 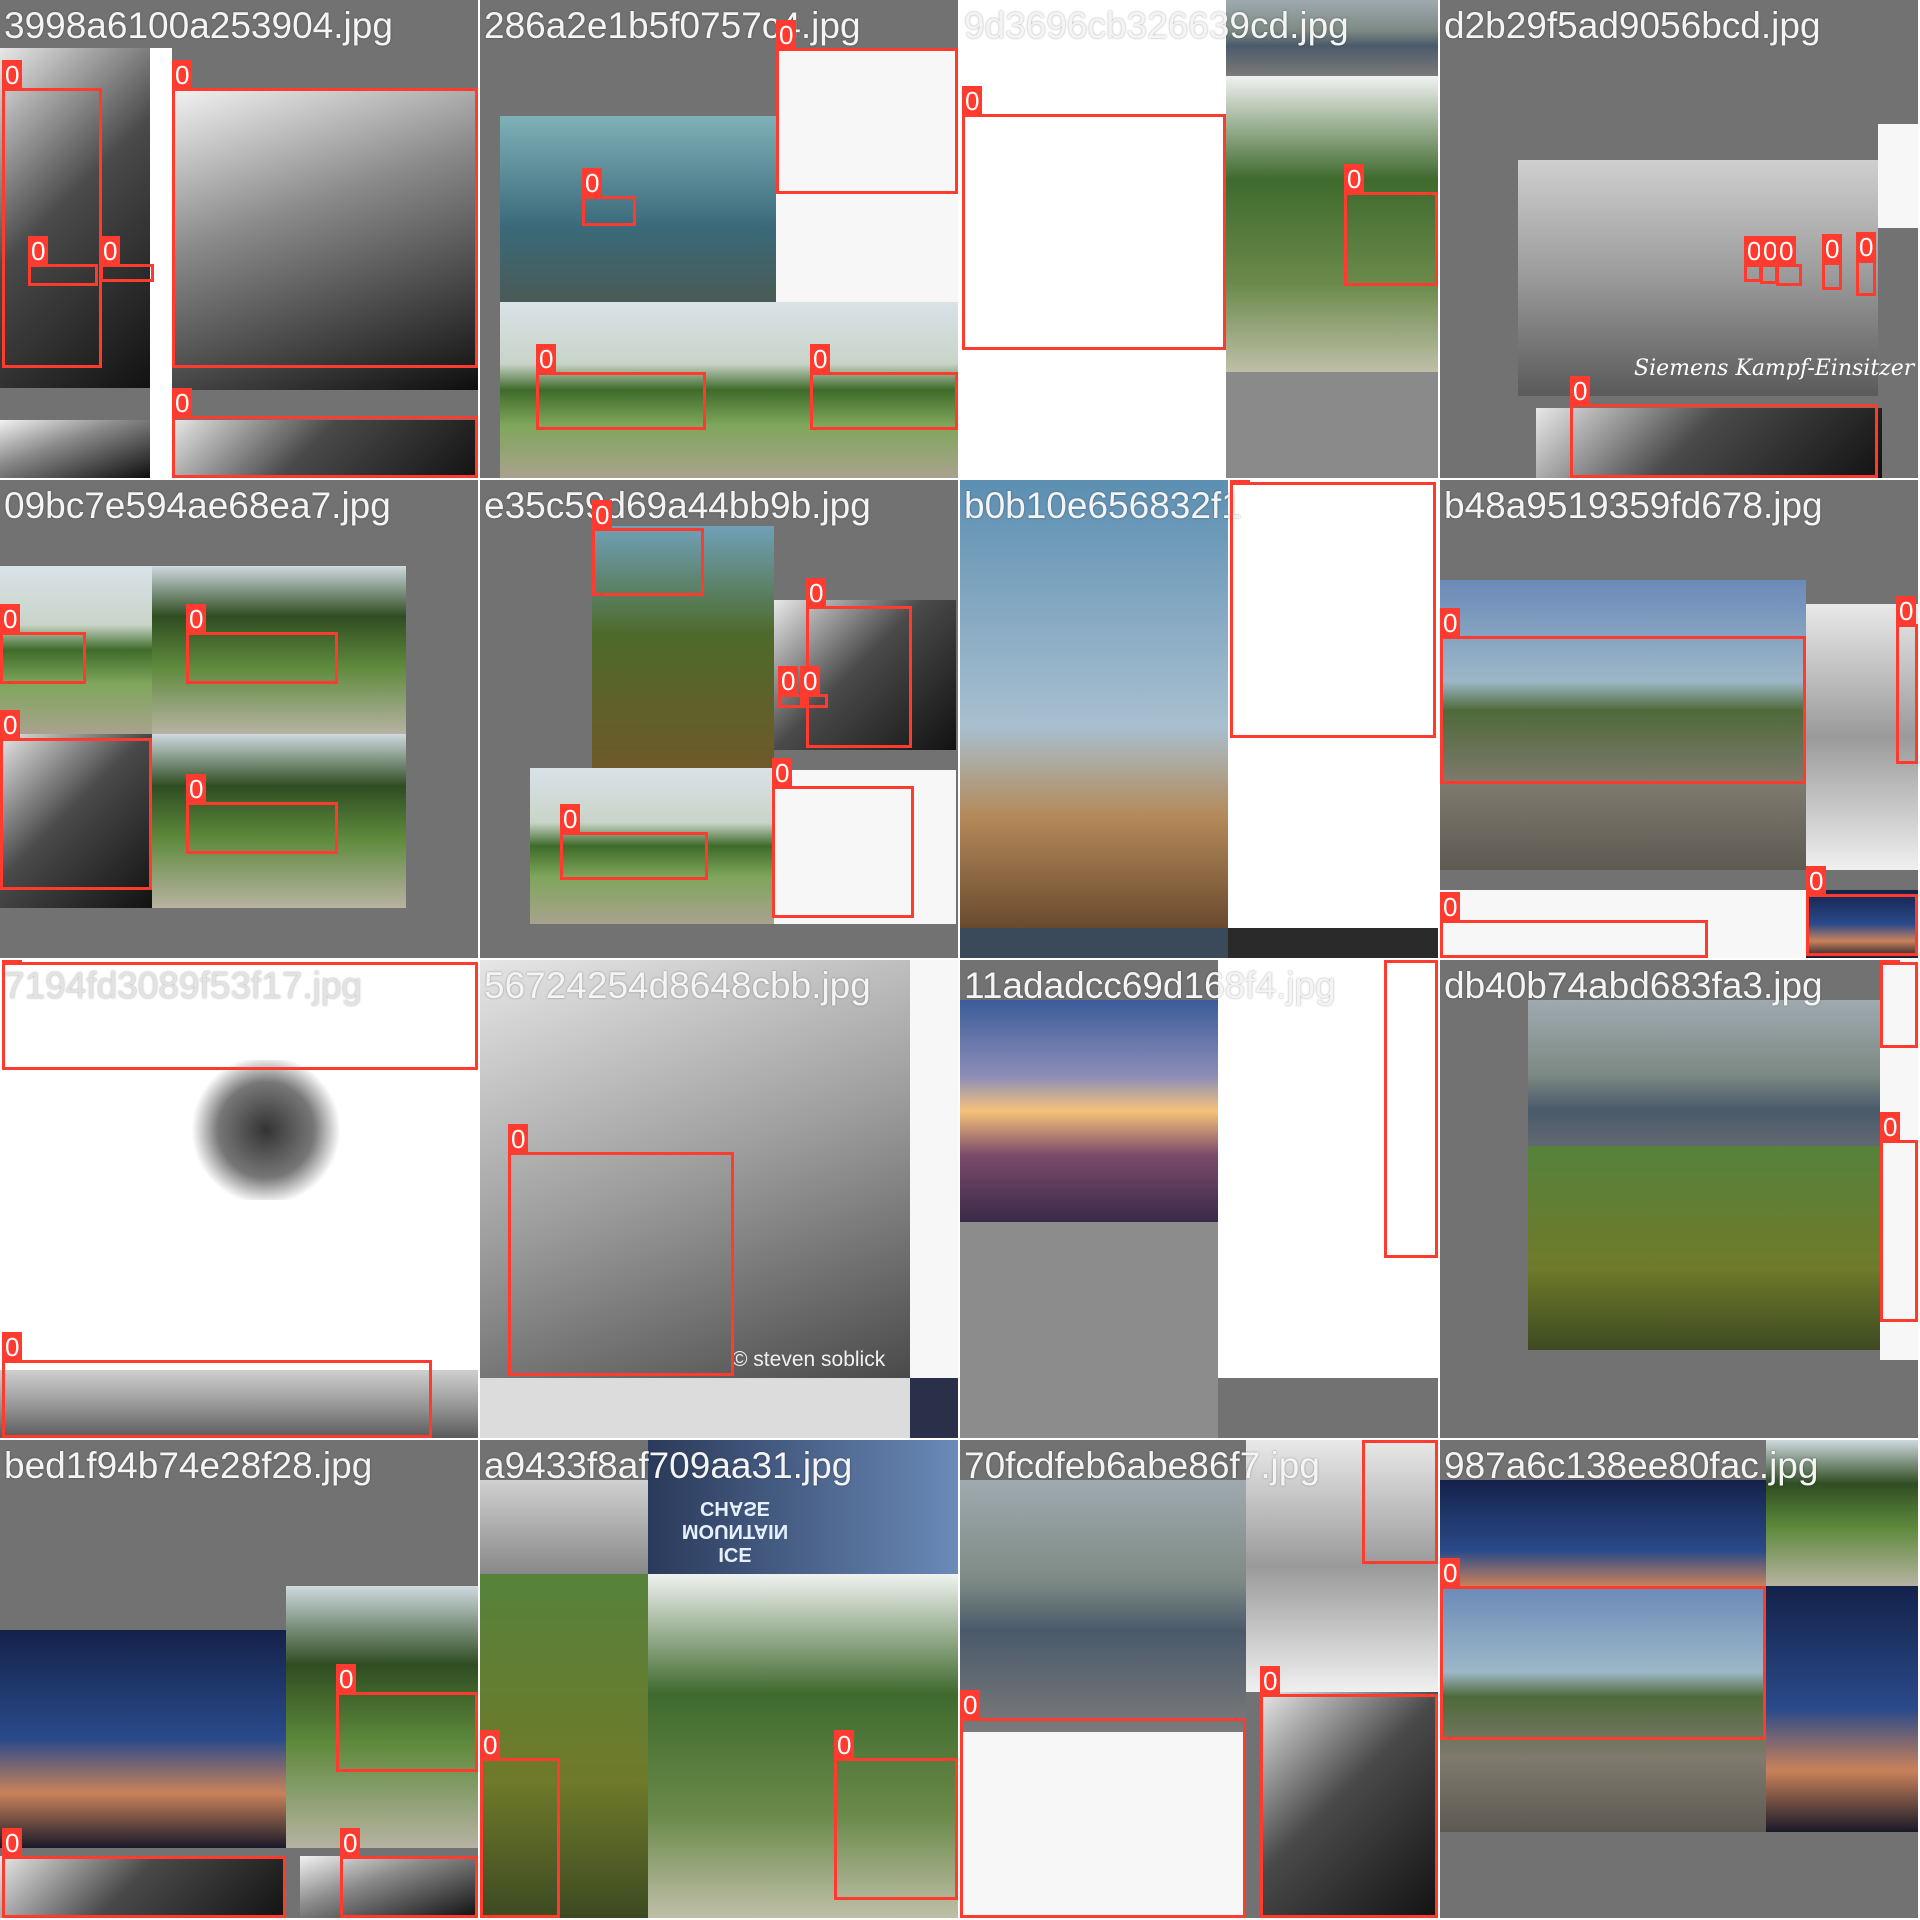 What do you see at coordinates (1150, 985) in the screenshot?
I see `tile-filename: 11adadcc69d168f4.jpg` at bounding box center [1150, 985].